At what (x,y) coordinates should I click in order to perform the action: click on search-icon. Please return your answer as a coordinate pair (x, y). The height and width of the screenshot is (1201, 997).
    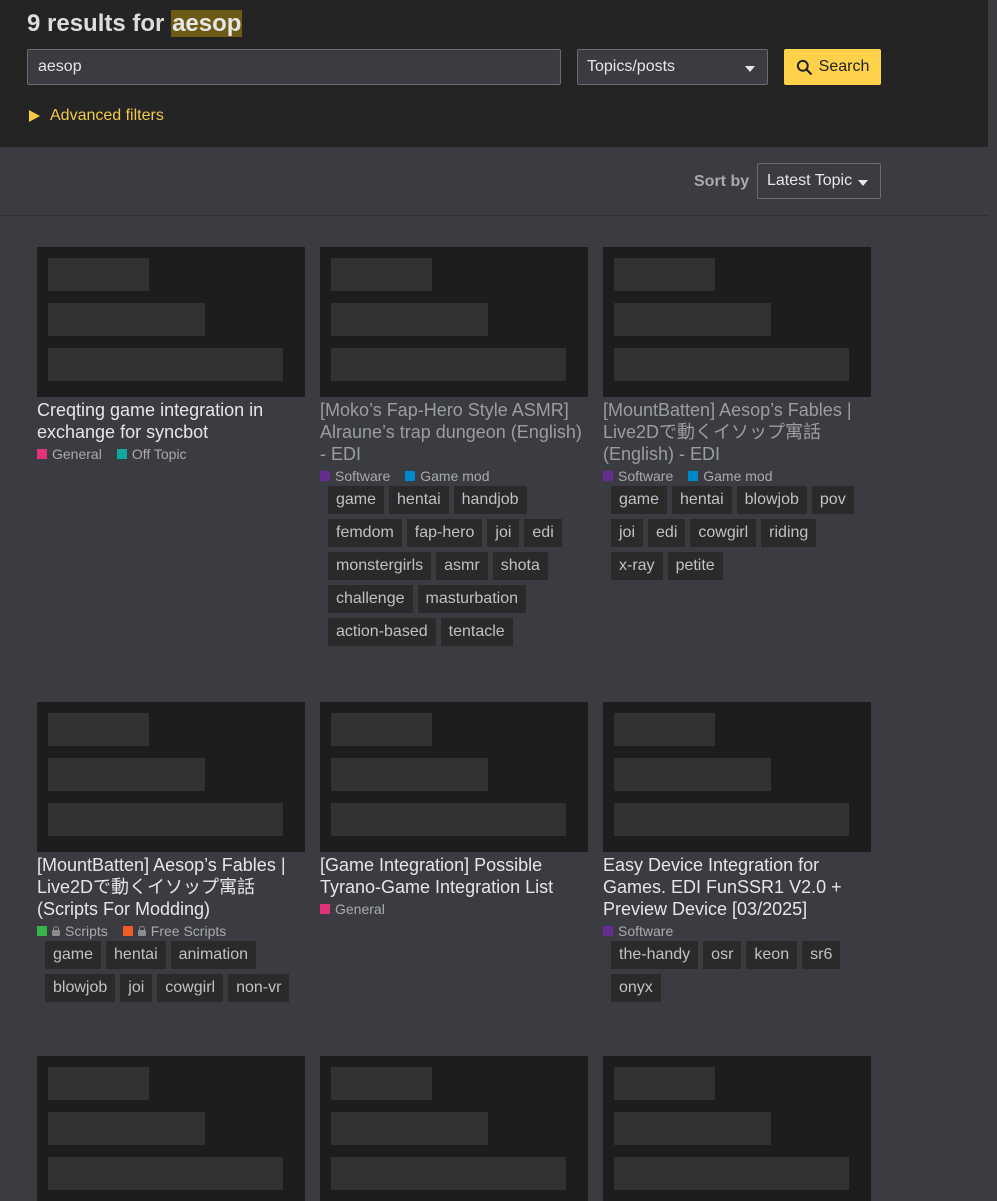
    Looking at the image, I should click on (804, 67).